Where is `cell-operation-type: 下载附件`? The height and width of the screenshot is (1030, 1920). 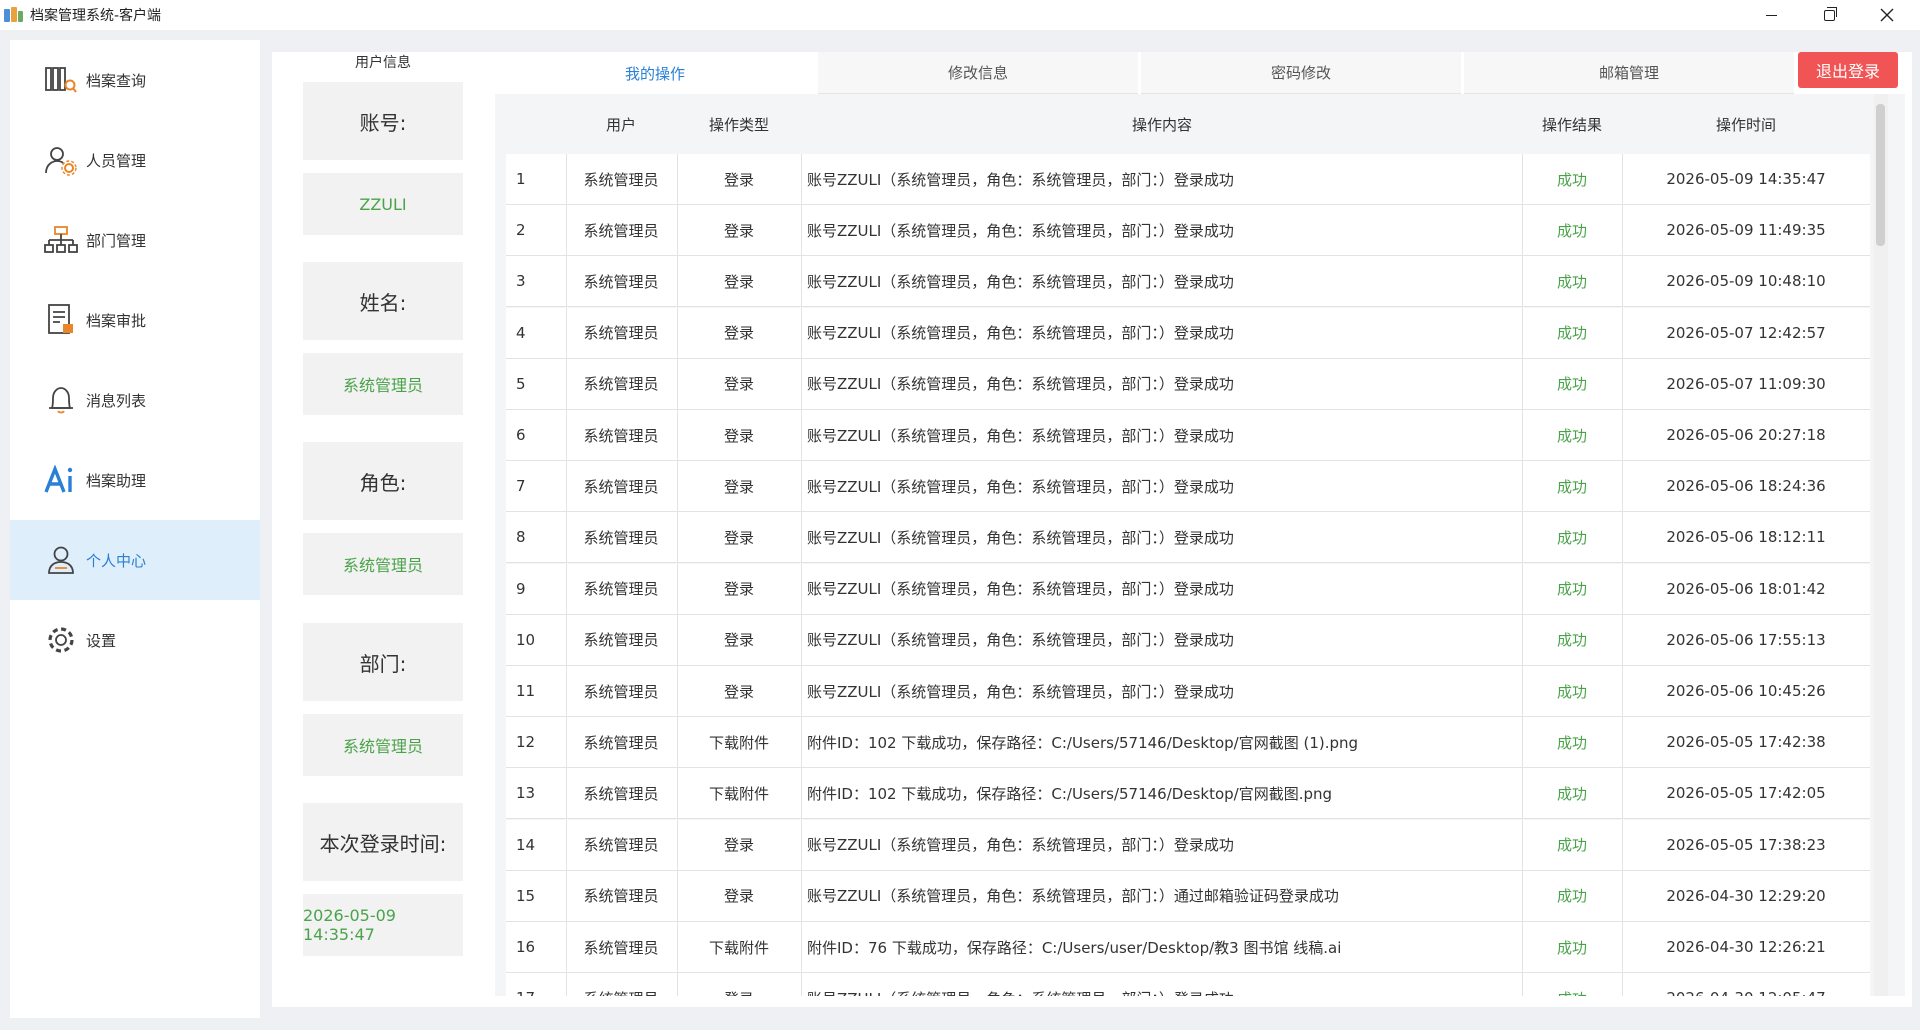
cell-operation-type: 下载附件 is located at coordinates (738, 793).